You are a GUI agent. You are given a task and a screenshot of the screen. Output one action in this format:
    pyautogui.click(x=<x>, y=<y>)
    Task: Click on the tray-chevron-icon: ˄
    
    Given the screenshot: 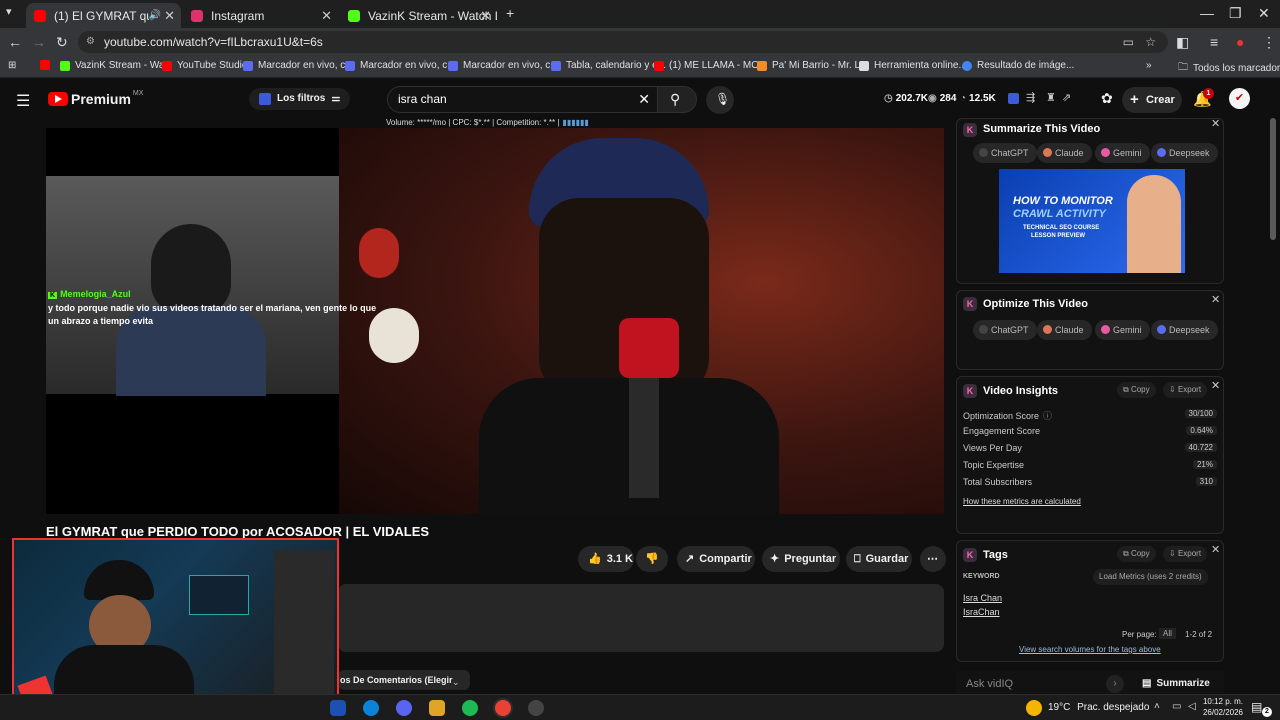 What is the action you would take?
    pyautogui.click(x=1157, y=706)
    